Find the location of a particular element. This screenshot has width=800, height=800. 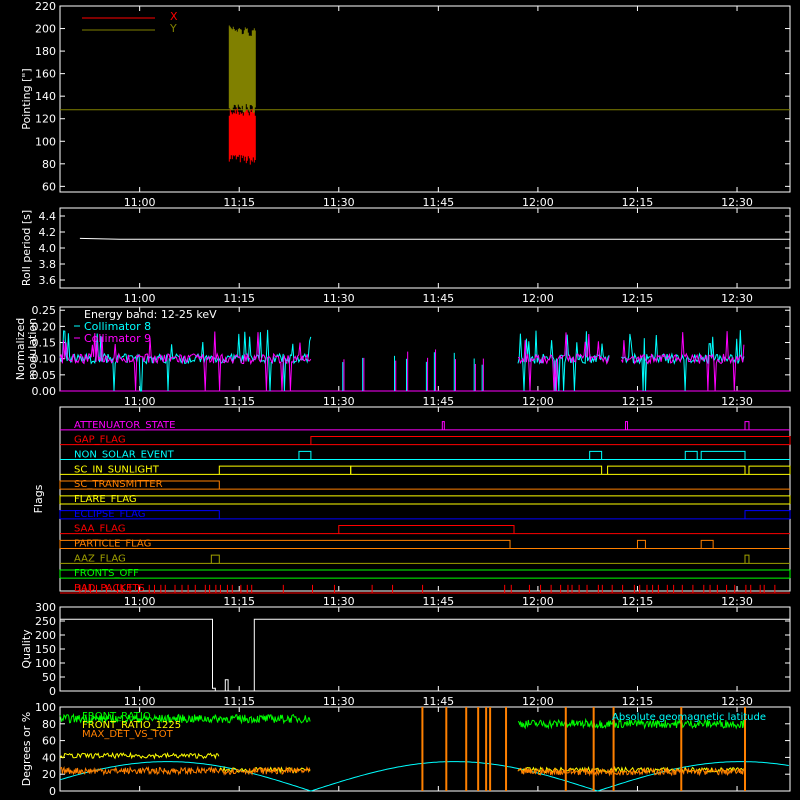

modulation-ylabel: modulation is located at coordinates (32, 349).